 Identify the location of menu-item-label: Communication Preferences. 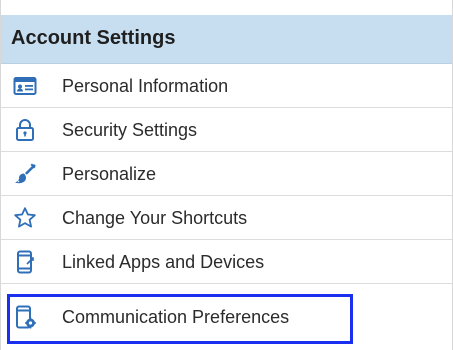
(176, 317).